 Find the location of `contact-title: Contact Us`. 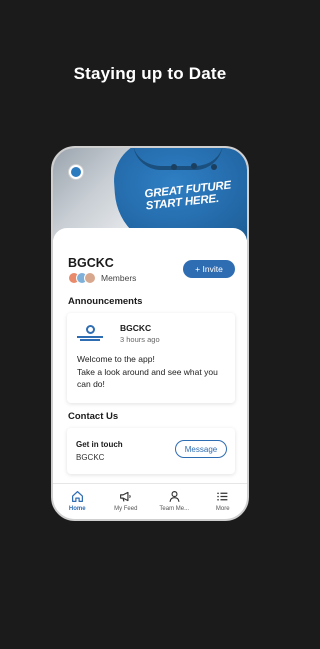

contact-title: Contact Us is located at coordinates (93, 416).